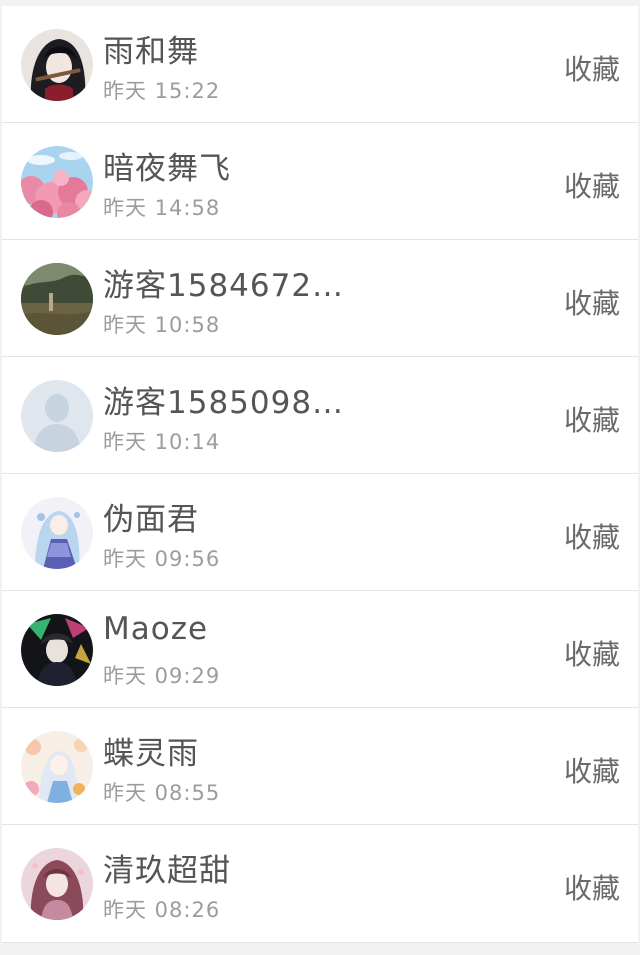 Image resolution: width=640 pixels, height=955 pixels. I want to click on avatar-dark-hair-flute-icon, so click(57, 65).